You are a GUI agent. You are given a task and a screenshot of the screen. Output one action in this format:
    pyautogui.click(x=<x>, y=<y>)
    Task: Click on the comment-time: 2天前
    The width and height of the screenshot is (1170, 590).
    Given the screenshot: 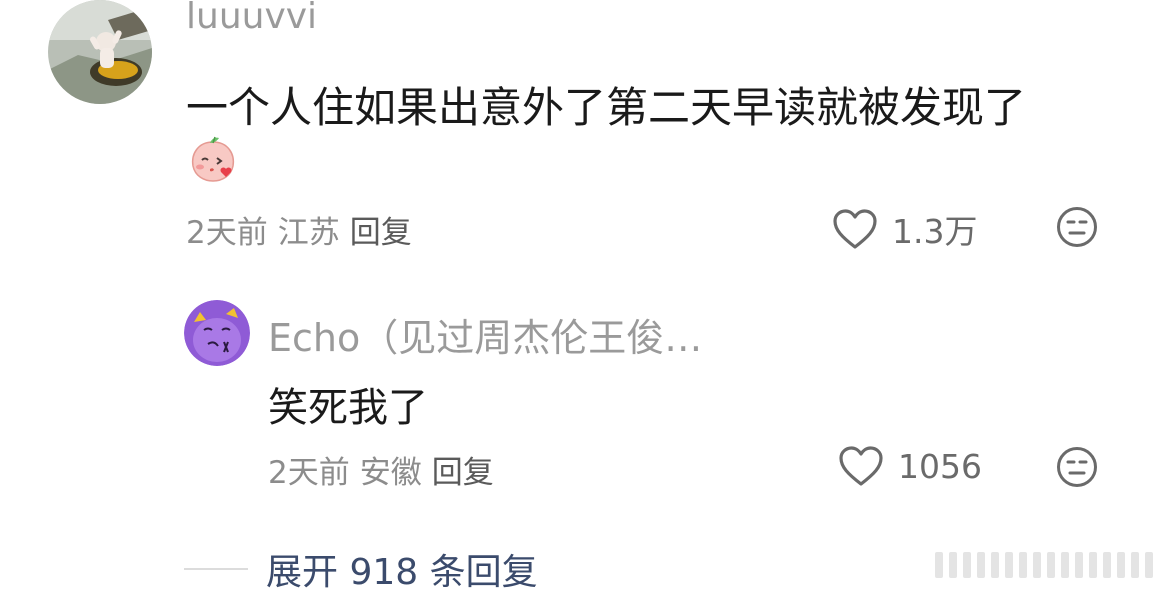 What is the action you would take?
    pyautogui.click(x=227, y=233)
    